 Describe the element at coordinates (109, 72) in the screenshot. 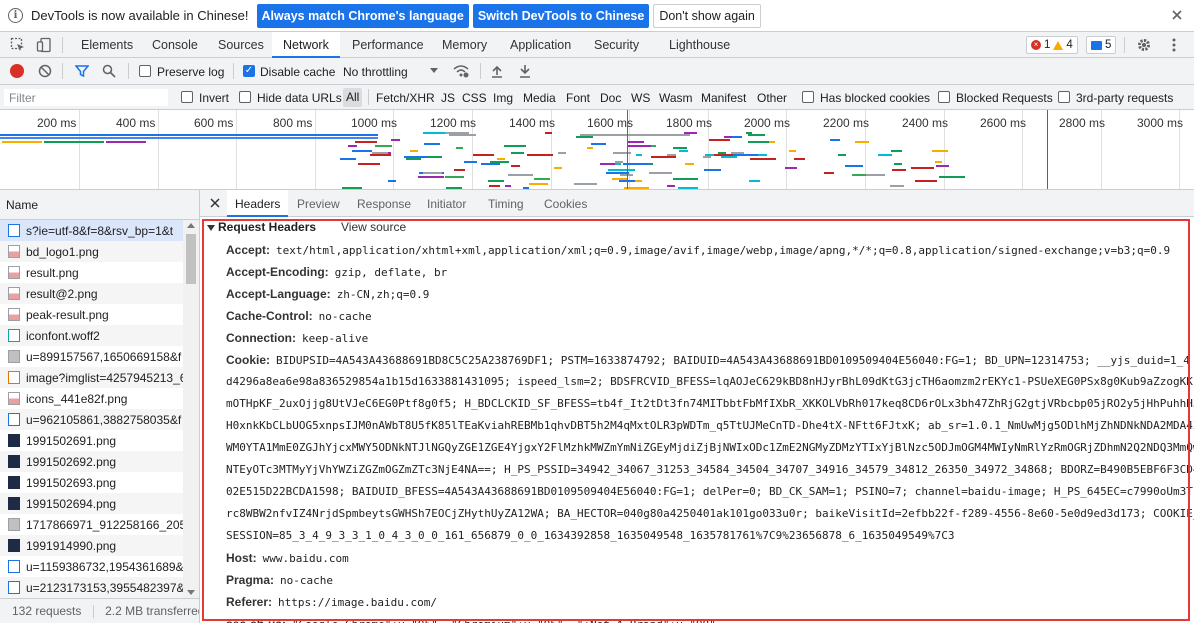

I see `search-icon` at that location.